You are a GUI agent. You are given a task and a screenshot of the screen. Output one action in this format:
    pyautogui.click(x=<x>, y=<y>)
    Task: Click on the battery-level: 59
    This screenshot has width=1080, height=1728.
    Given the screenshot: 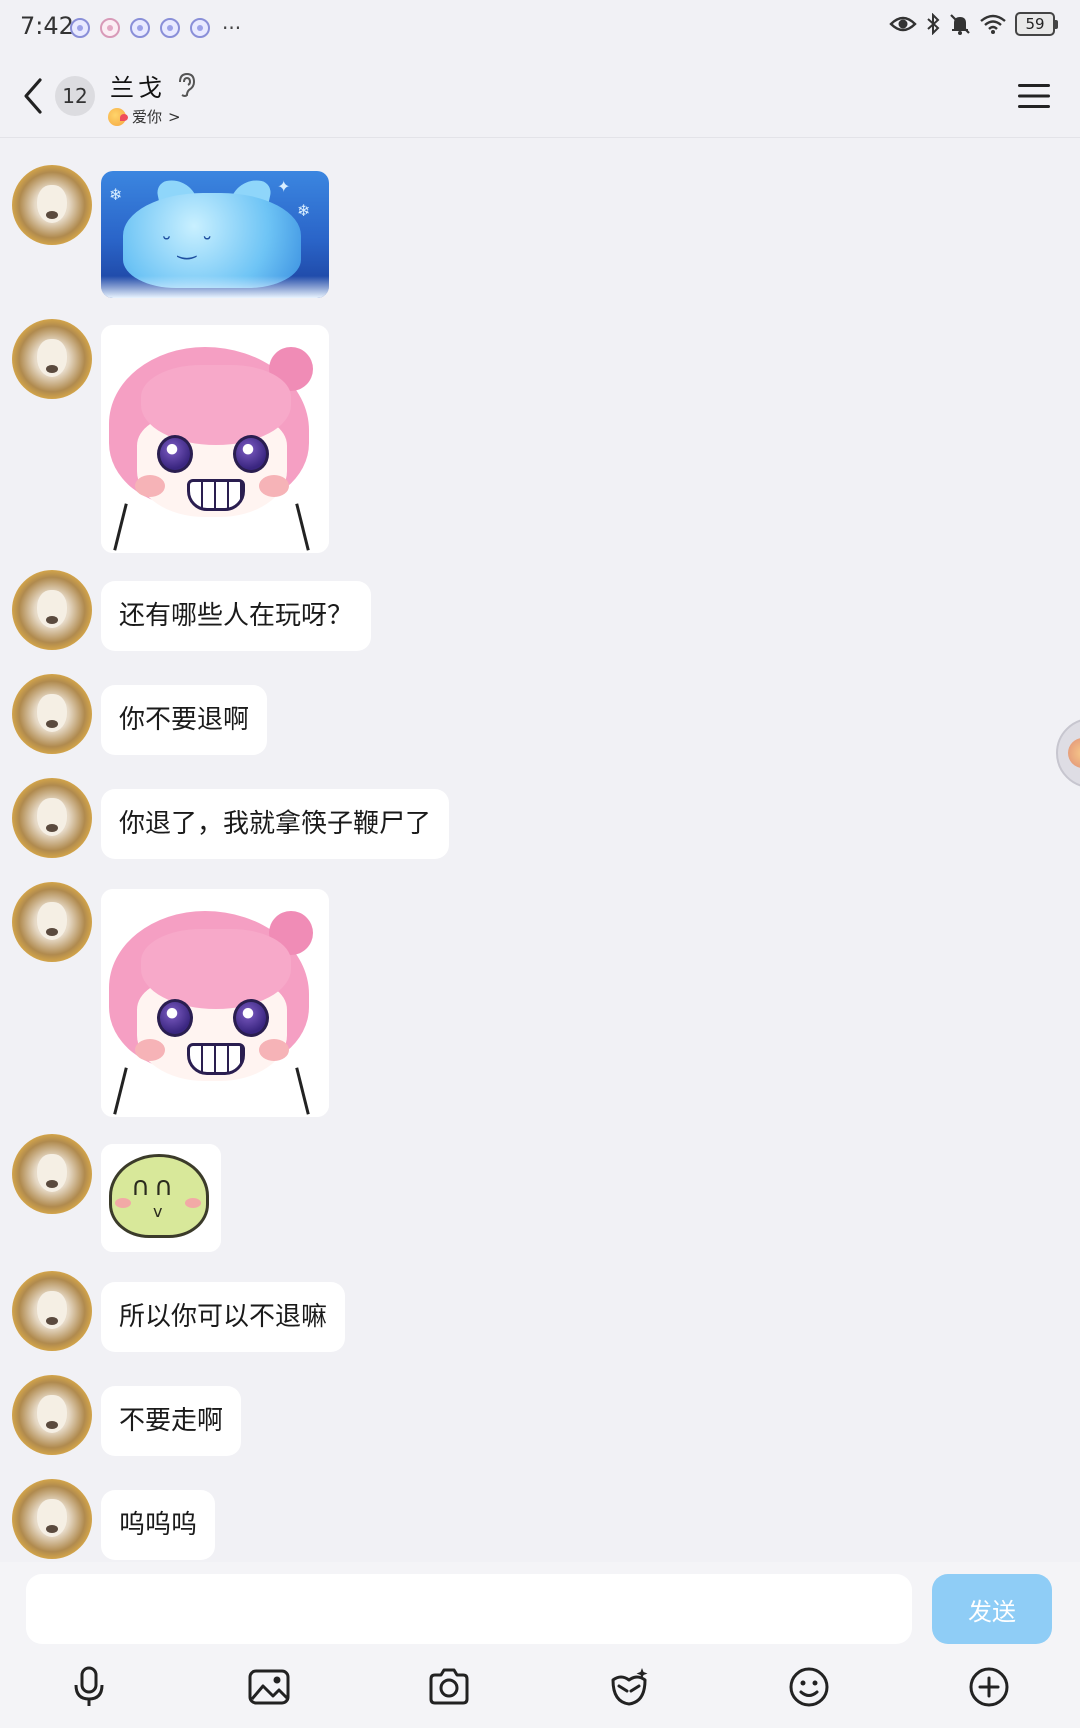 What is the action you would take?
    pyautogui.click(x=1035, y=24)
    